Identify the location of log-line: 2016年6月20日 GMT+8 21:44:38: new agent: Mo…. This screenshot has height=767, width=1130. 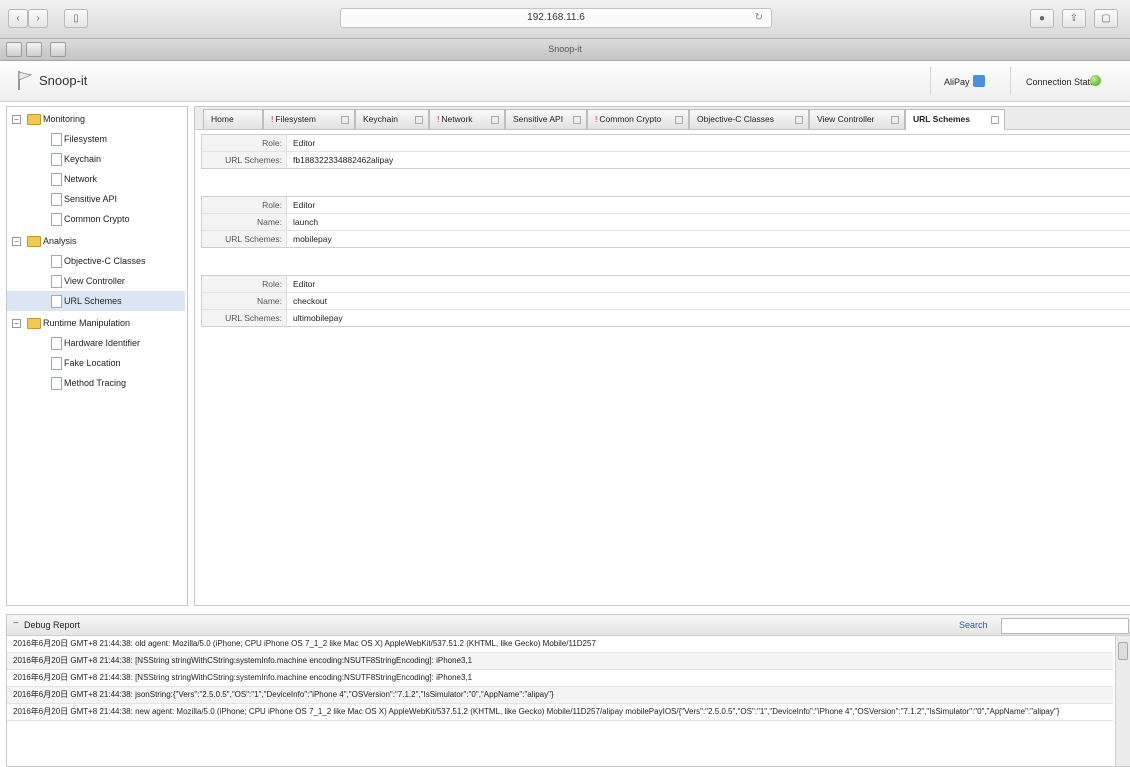
(560, 712).